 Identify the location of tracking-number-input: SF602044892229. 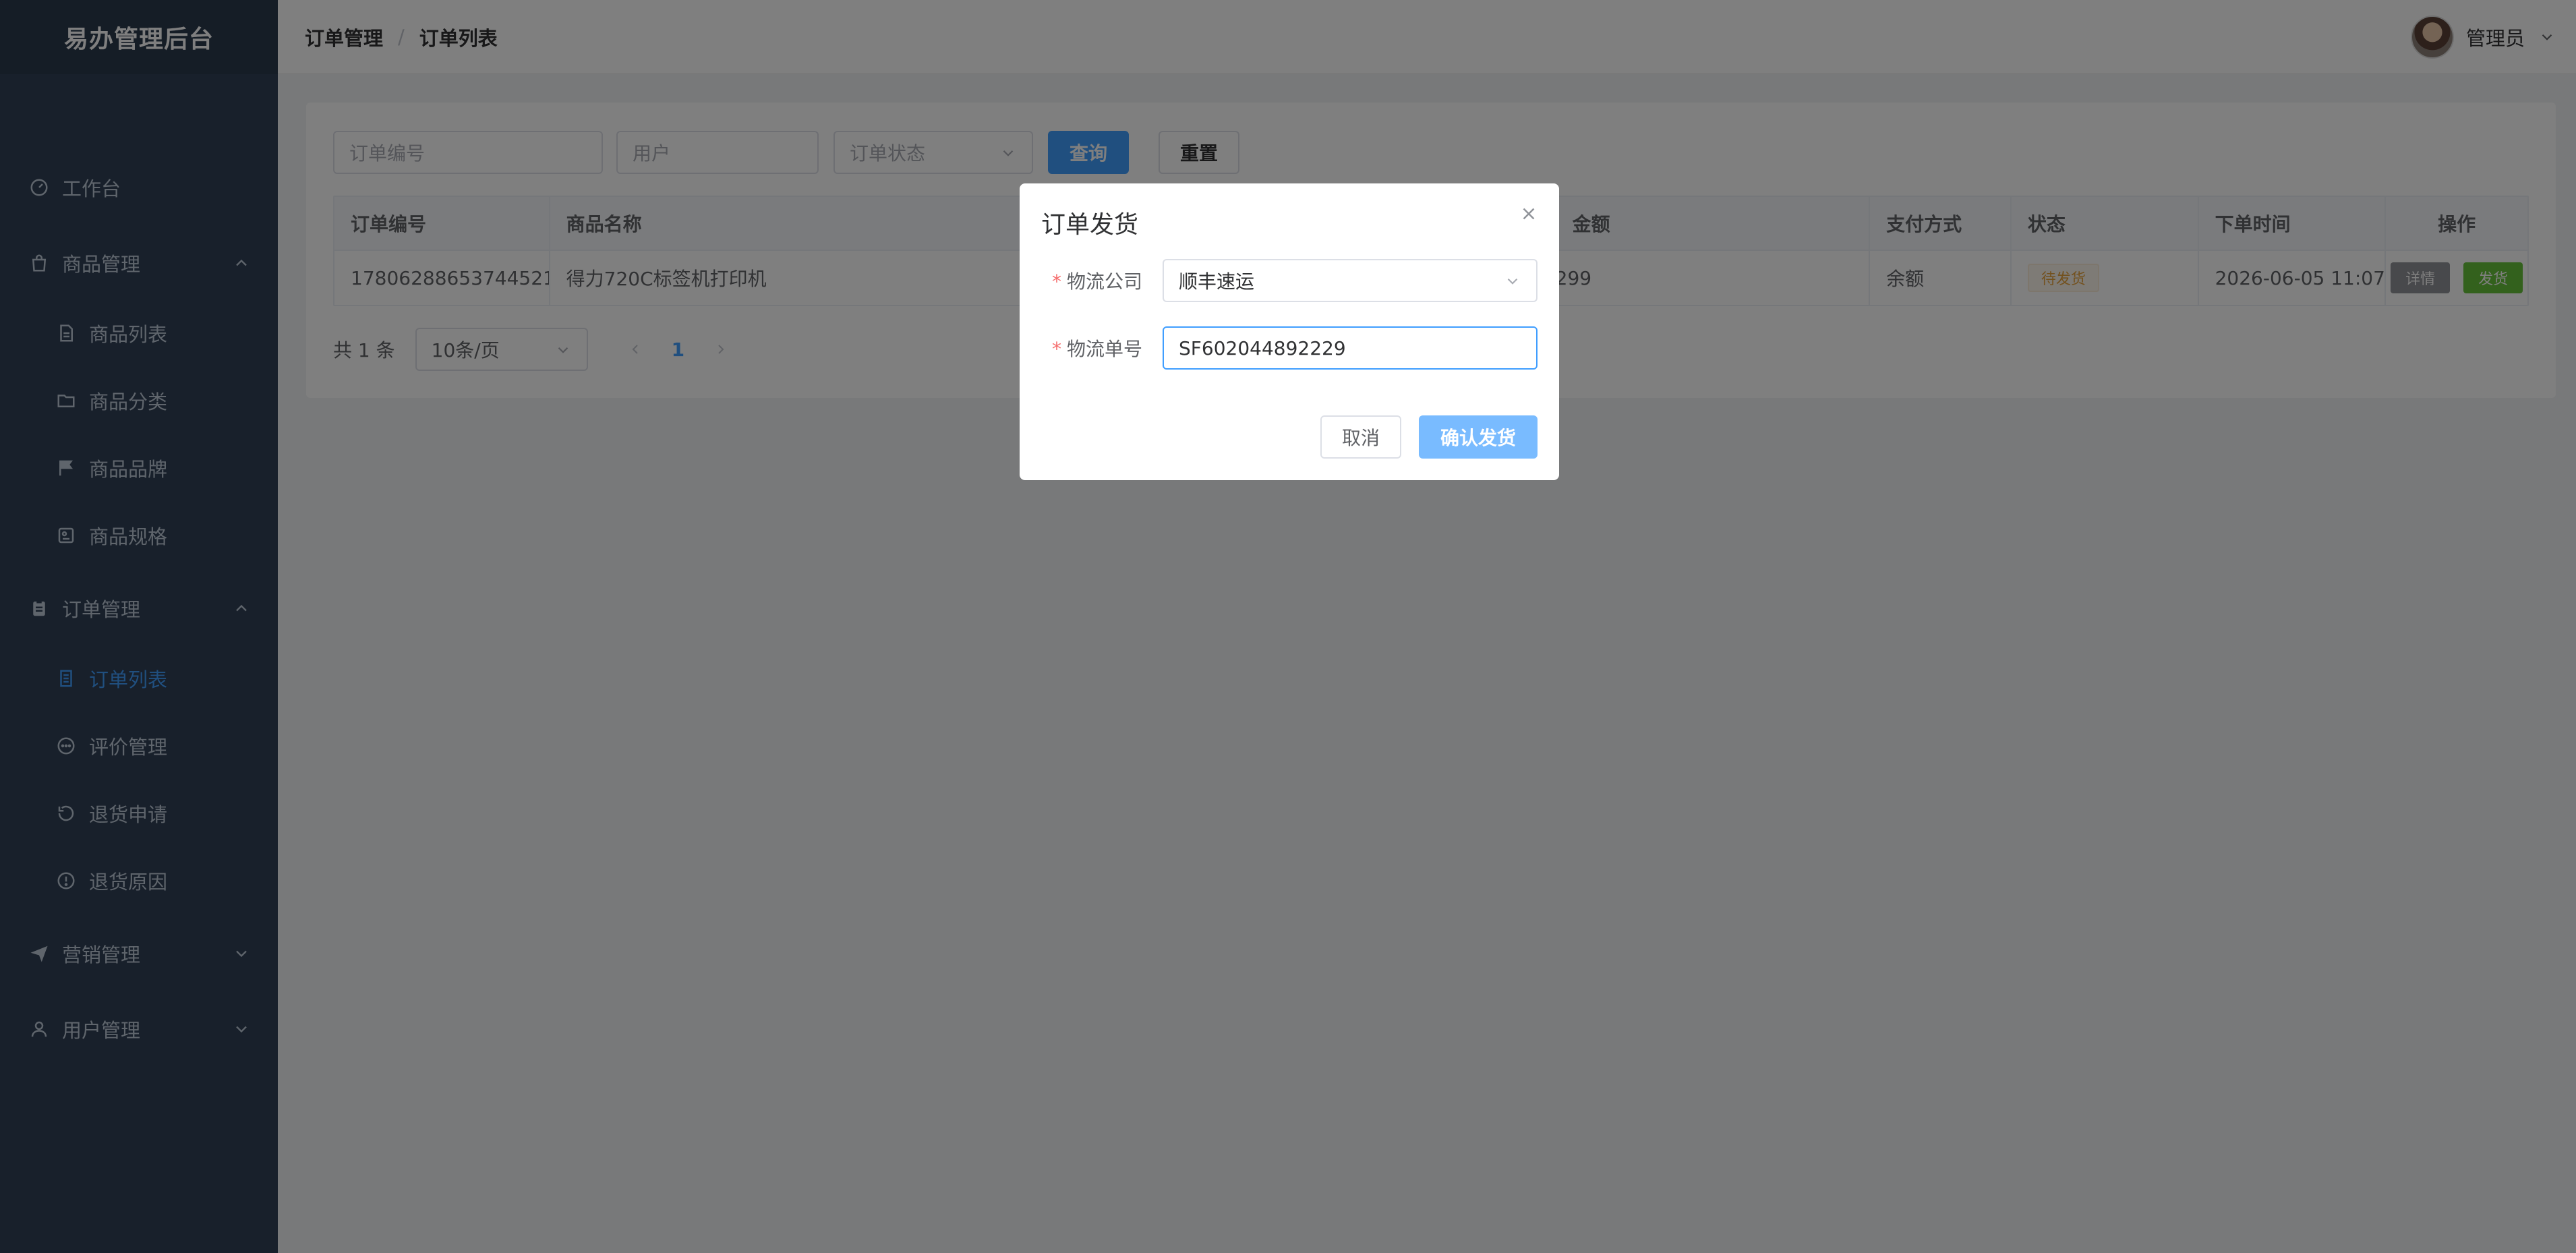
(1351, 348).